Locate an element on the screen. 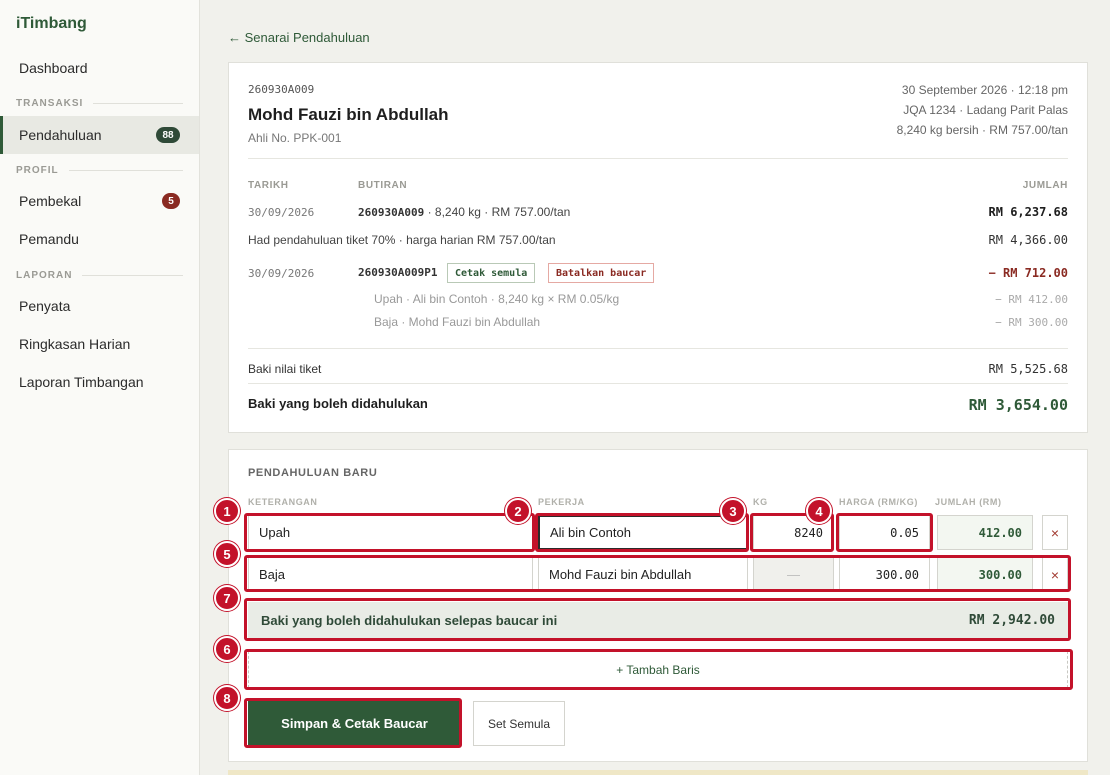 This screenshot has width=1110, height=775. nav-penyata: Penyata is located at coordinates (99, 306).